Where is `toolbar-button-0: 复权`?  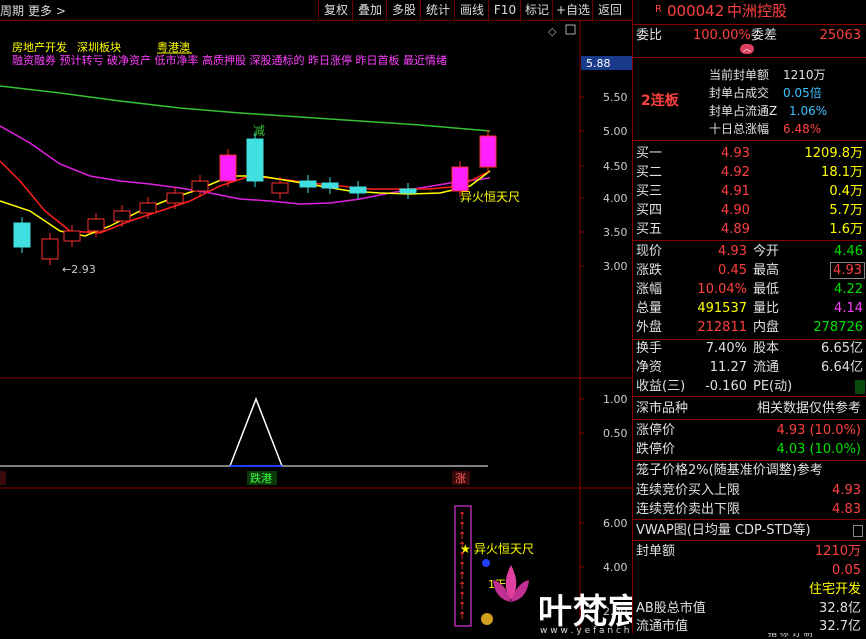
toolbar-button-0: 复权 is located at coordinates (335, 10).